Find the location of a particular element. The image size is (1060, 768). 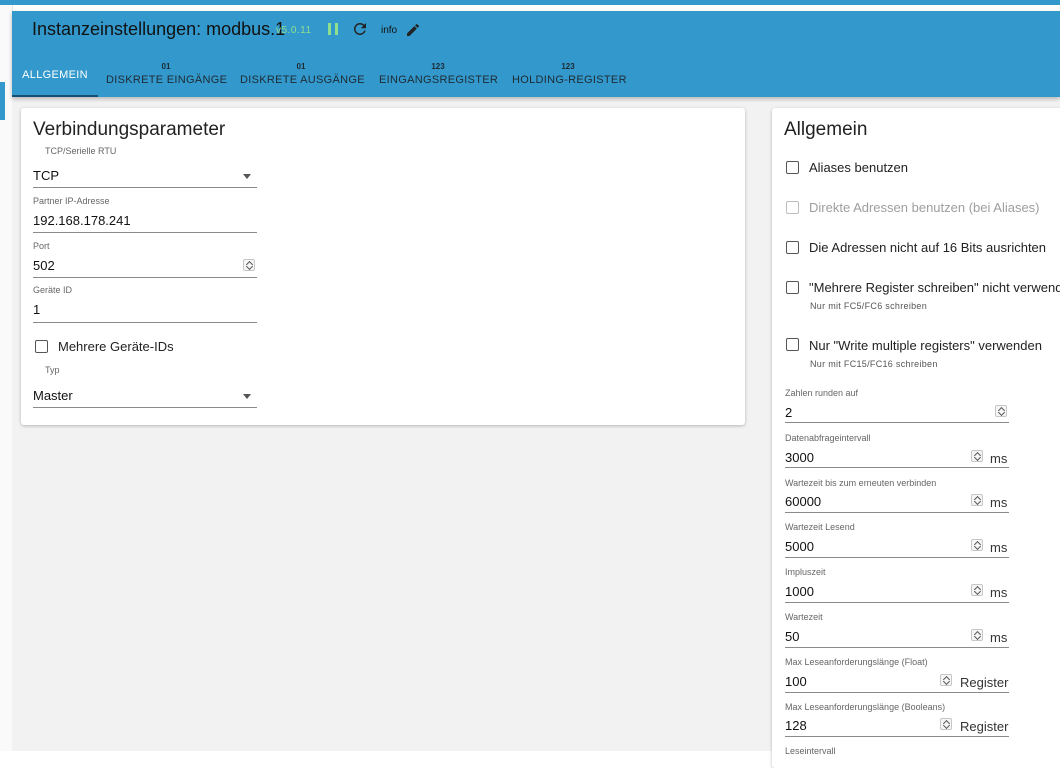

aliases-checkbox is located at coordinates (792, 167).